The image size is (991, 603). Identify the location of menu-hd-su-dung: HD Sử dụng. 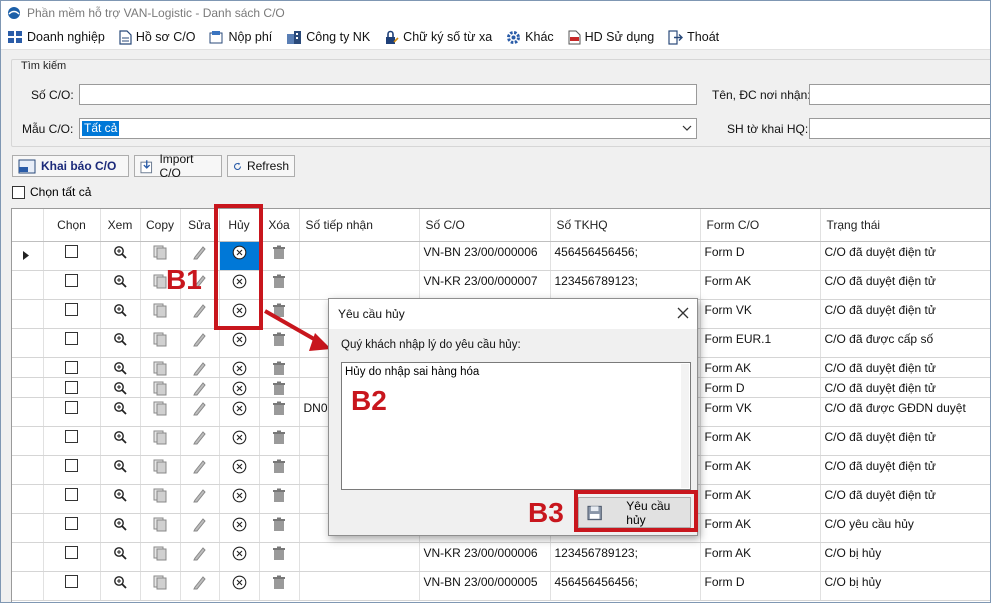
(611, 37).